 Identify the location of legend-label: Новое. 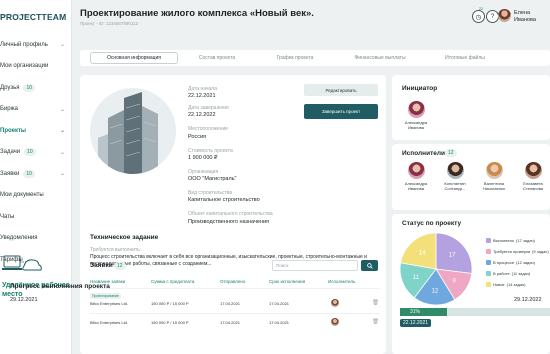
(499, 284).